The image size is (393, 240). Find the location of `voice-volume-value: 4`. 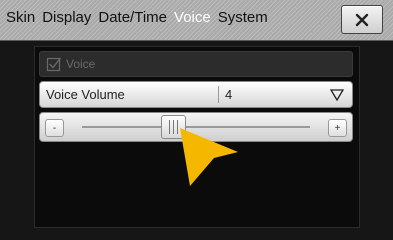

voice-volume-value: 4 is located at coordinates (229, 94).